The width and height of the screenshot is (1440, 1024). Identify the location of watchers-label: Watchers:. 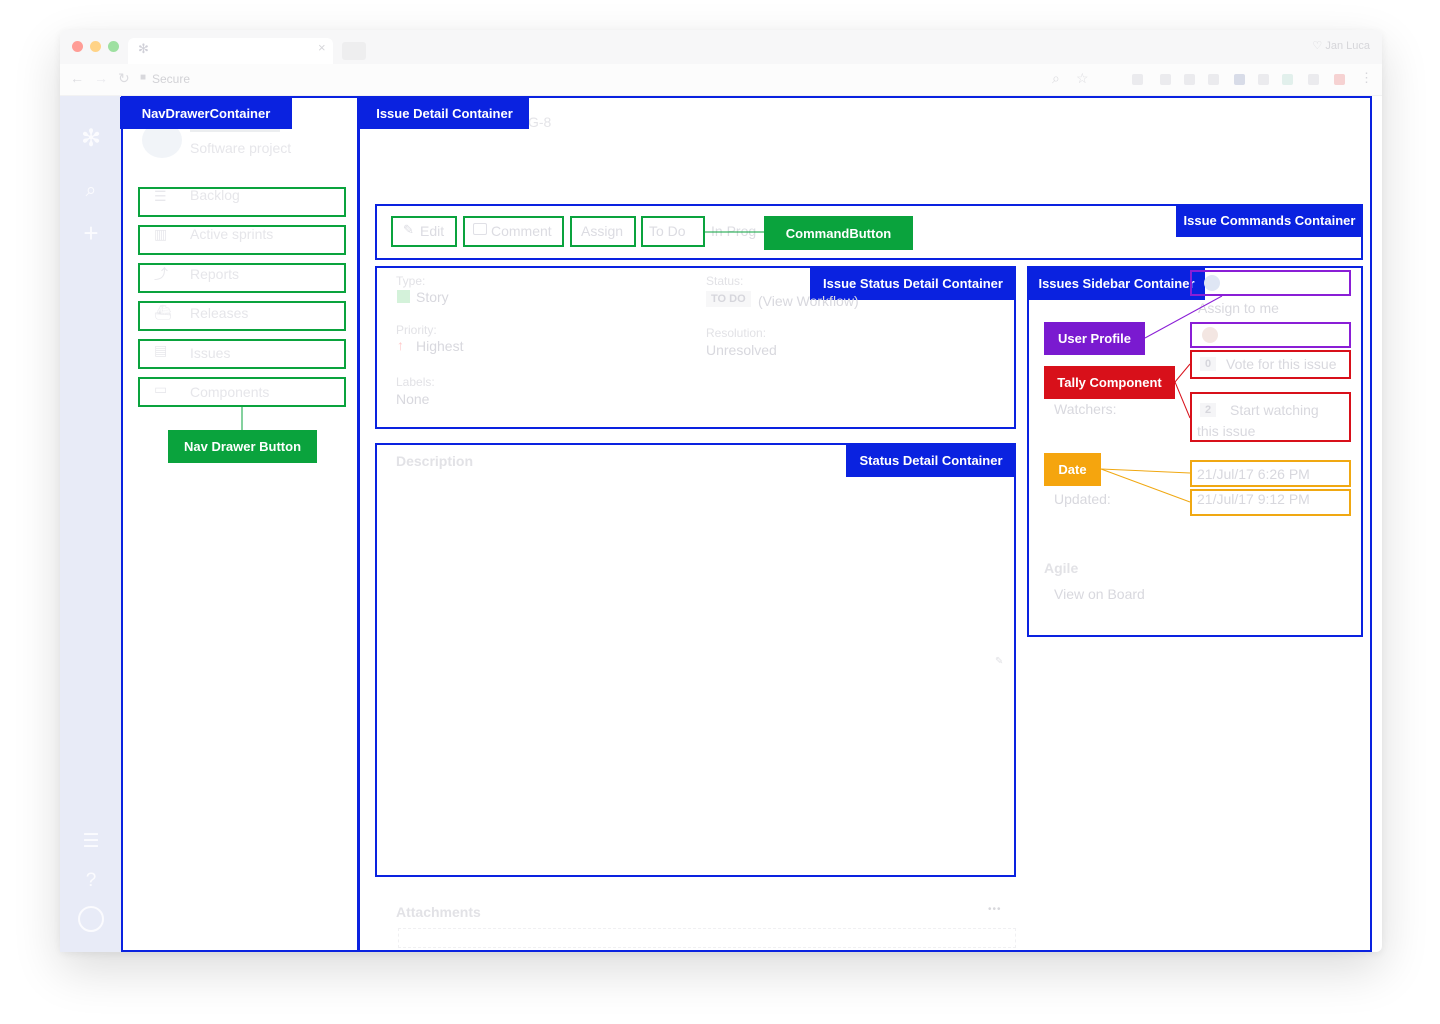
(1085, 409).